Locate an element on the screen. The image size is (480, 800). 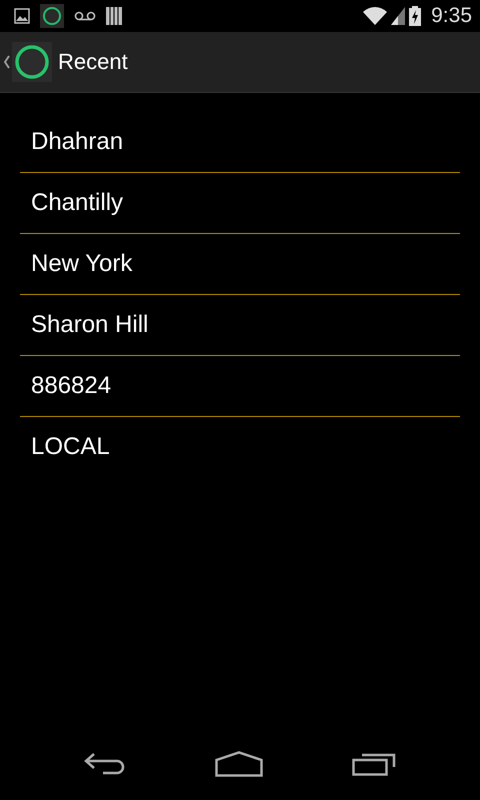
list-item: New York is located at coordinates (240, 264).